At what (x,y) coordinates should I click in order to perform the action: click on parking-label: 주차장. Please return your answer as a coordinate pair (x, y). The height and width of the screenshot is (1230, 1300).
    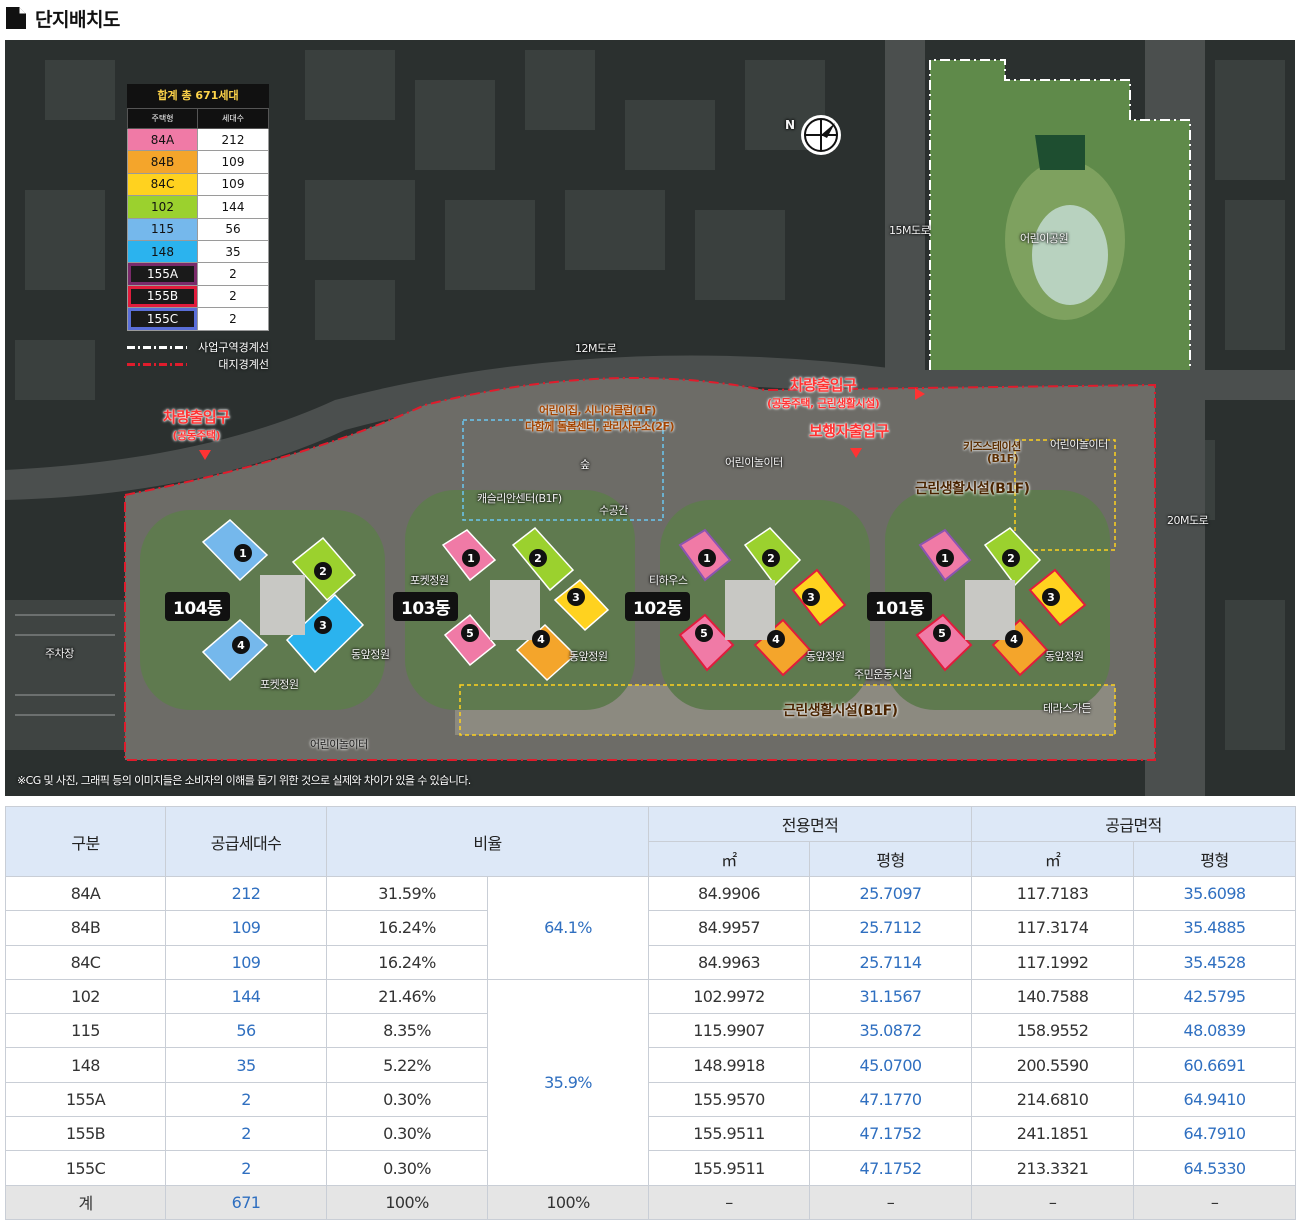
    Looking at the image, I should click on (59, 653).